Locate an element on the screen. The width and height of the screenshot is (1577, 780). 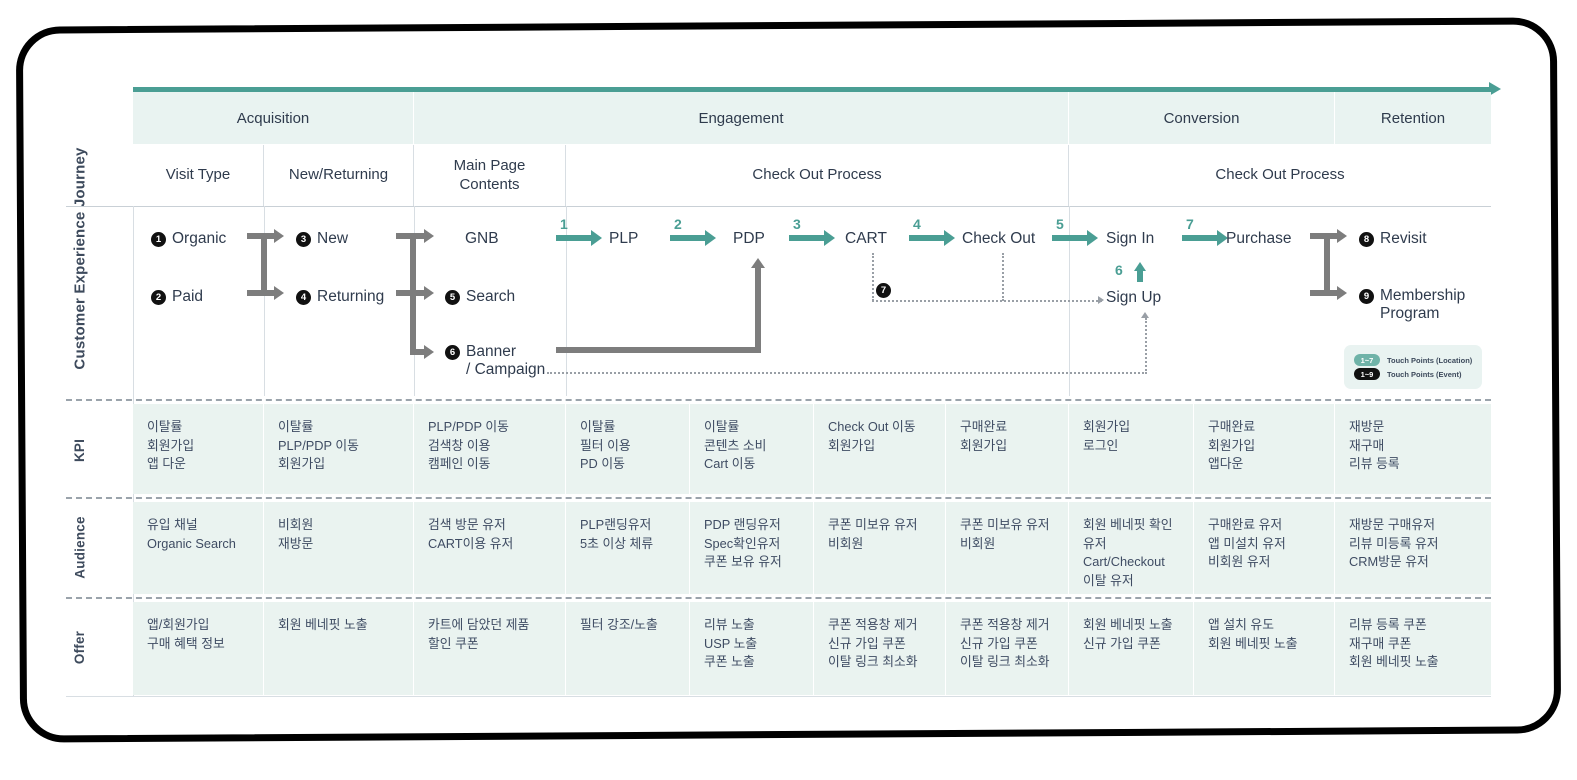
stage-label-engagement: Engagement is located at coordinates (741, 118).